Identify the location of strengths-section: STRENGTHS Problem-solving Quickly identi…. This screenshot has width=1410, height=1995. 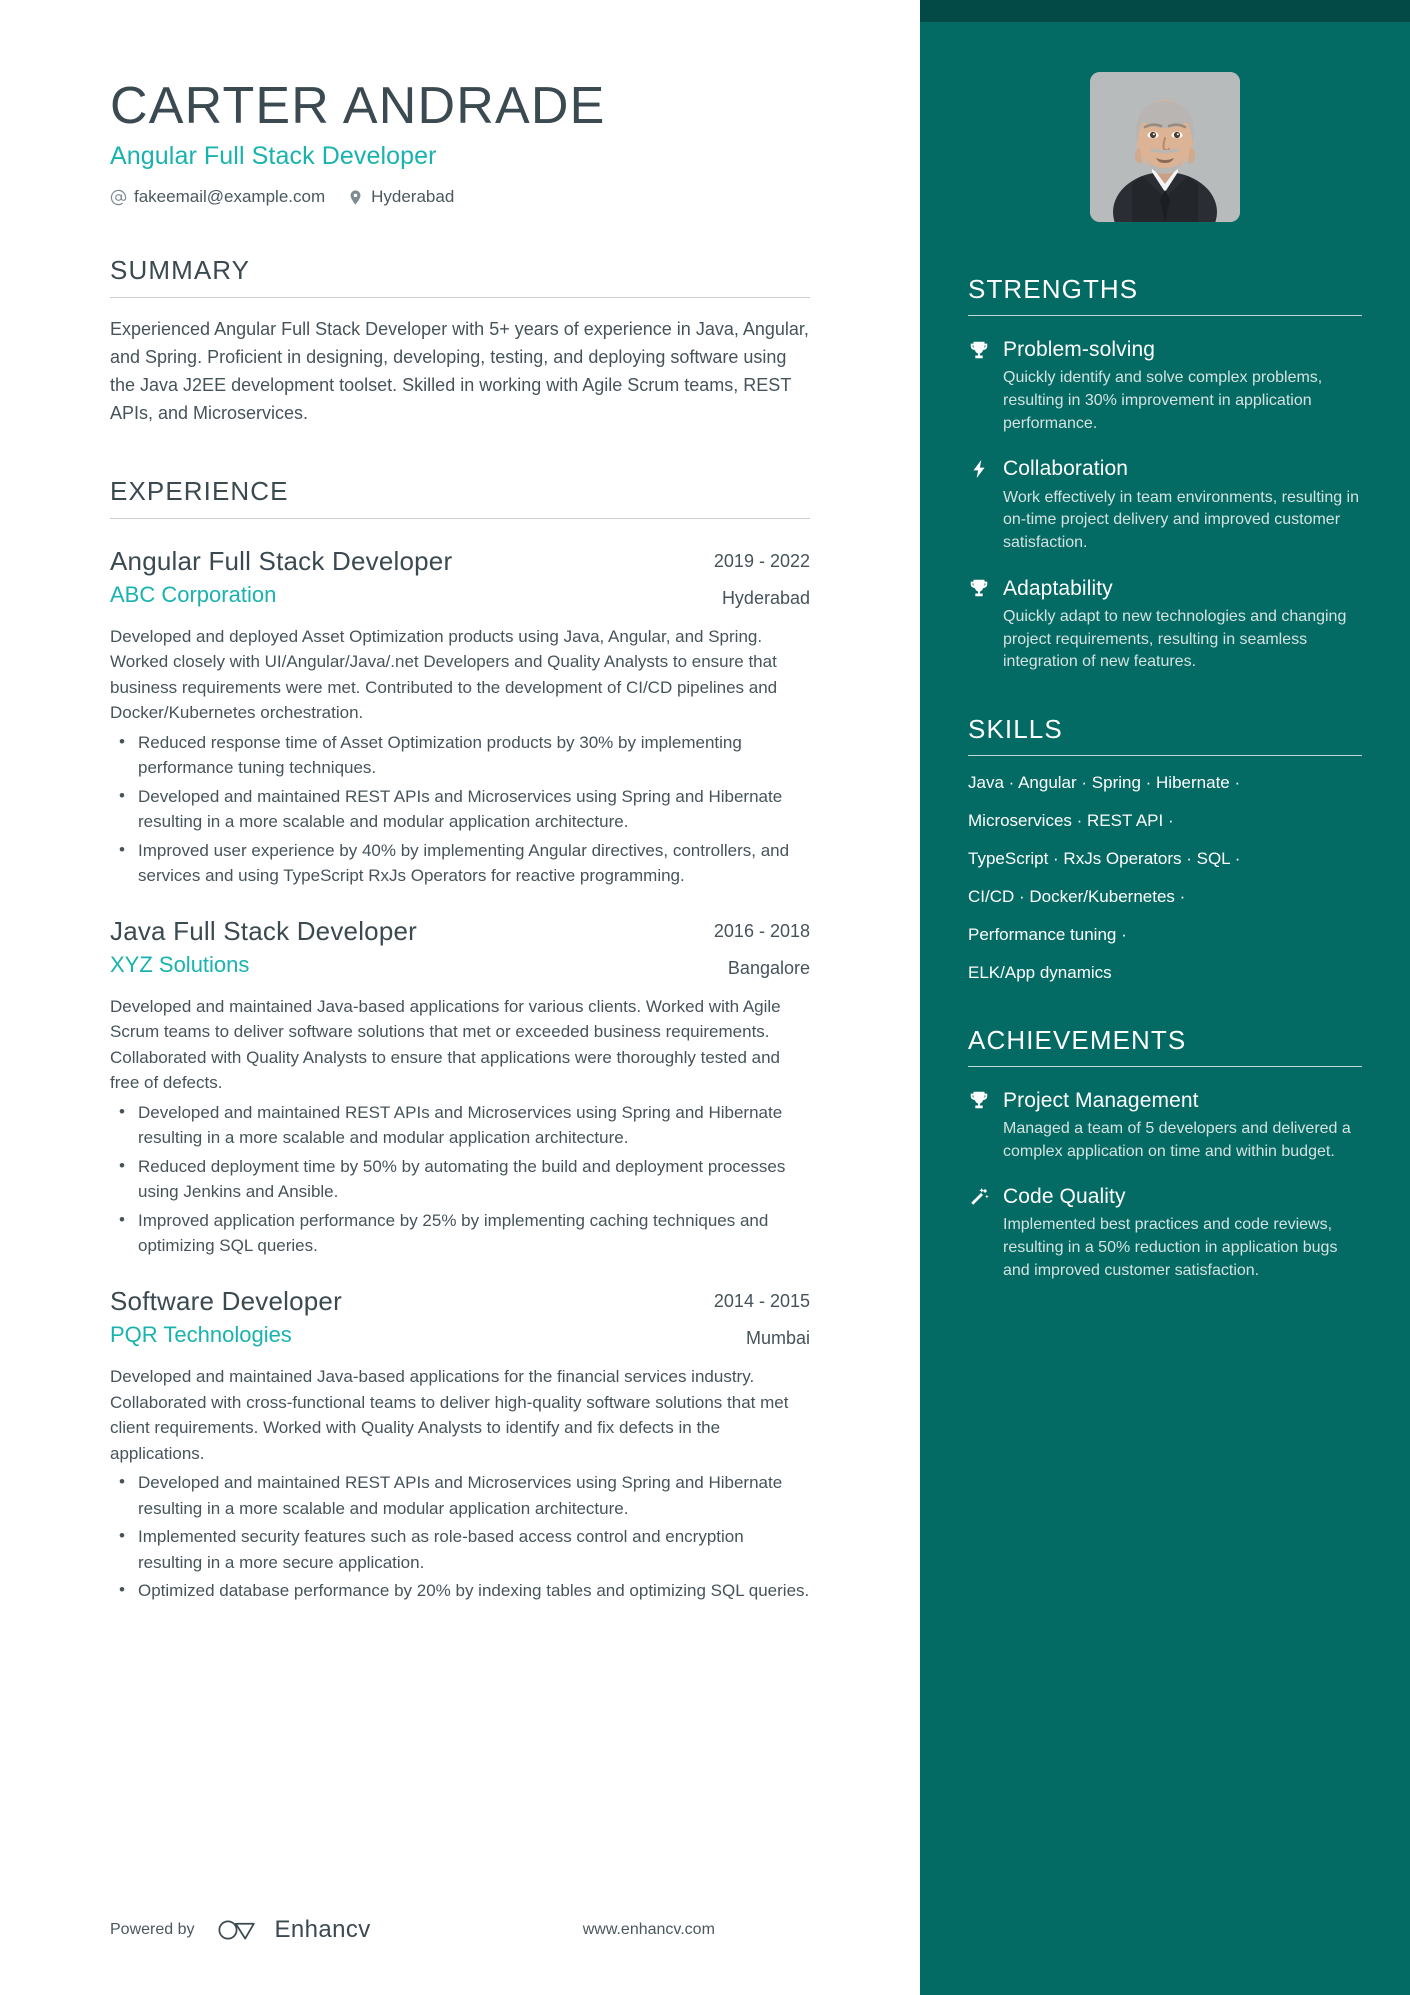
(1165, 474).